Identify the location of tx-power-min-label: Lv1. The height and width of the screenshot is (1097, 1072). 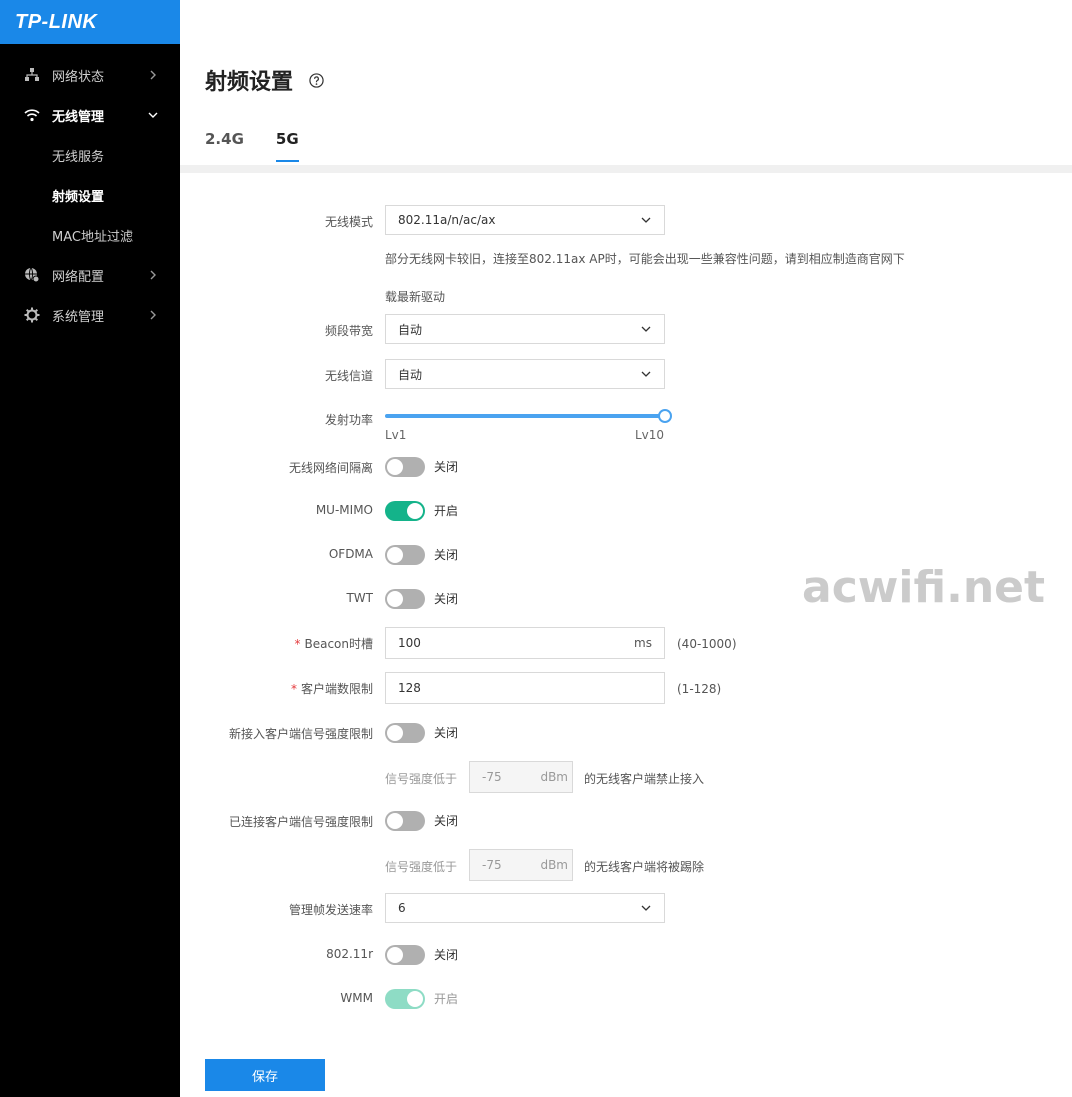
(396, 435).